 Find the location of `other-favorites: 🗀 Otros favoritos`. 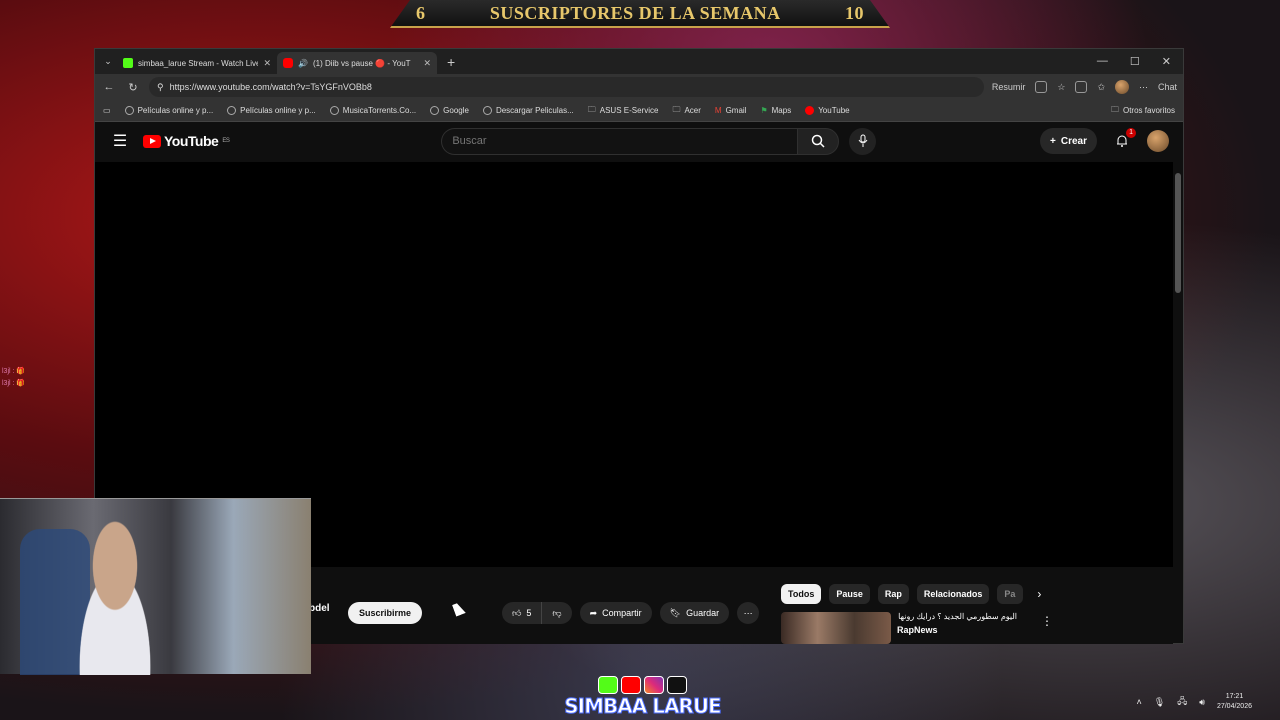

other-favorites: 🗀 Otros favoritos is located at coordinates (1143, 111).